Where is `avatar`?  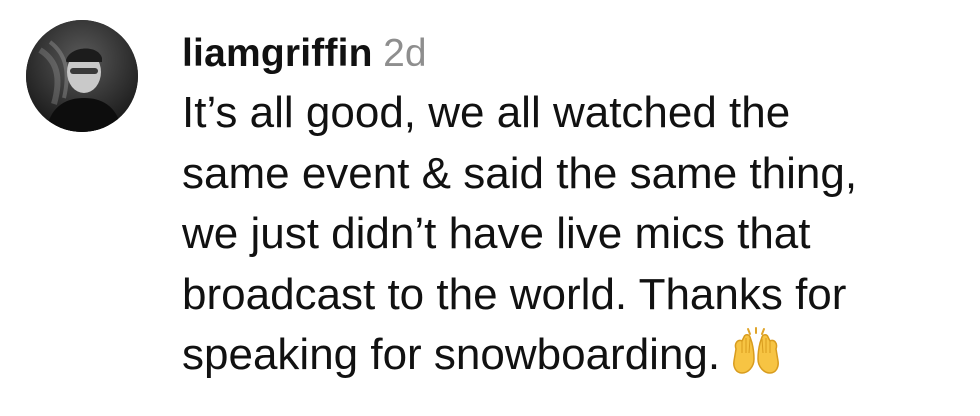 avatar is located at coordinates (82, 76).